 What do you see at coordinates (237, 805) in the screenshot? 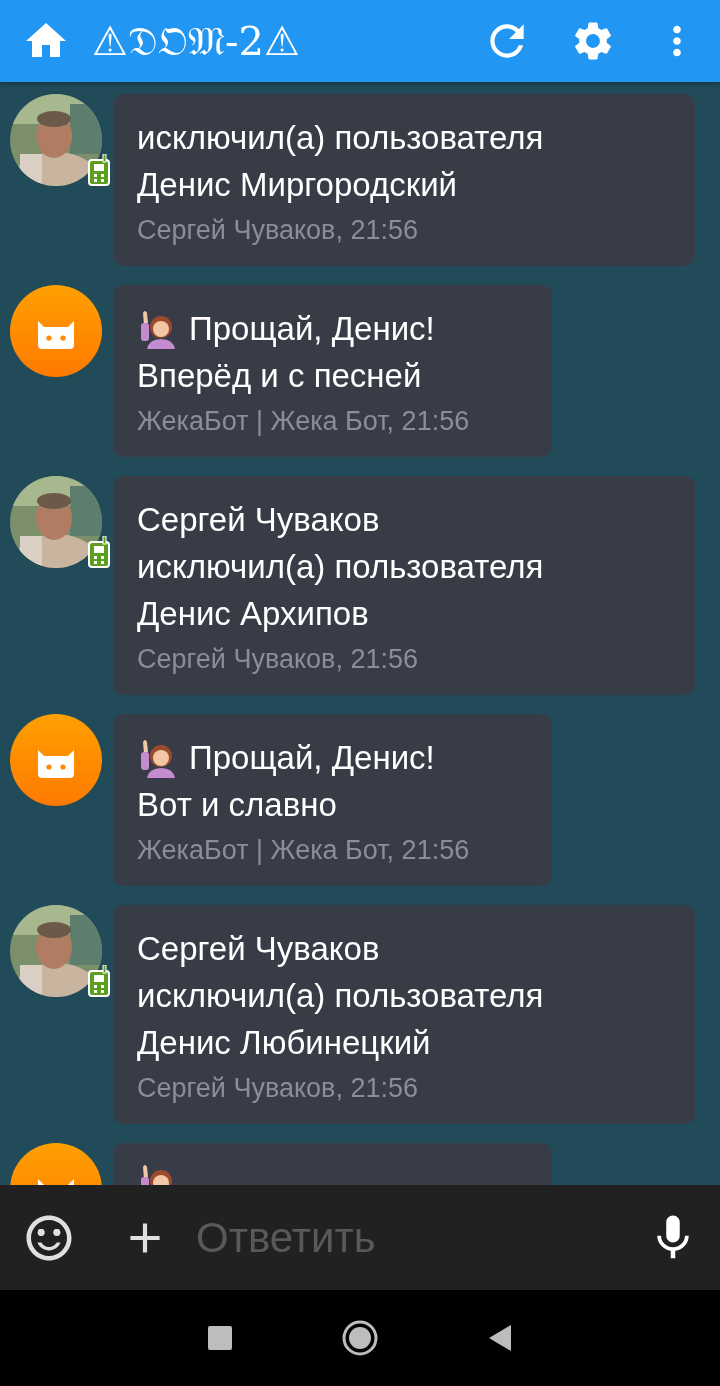
I see `message-text: Вот и славно` at bounding box center [237, 805].